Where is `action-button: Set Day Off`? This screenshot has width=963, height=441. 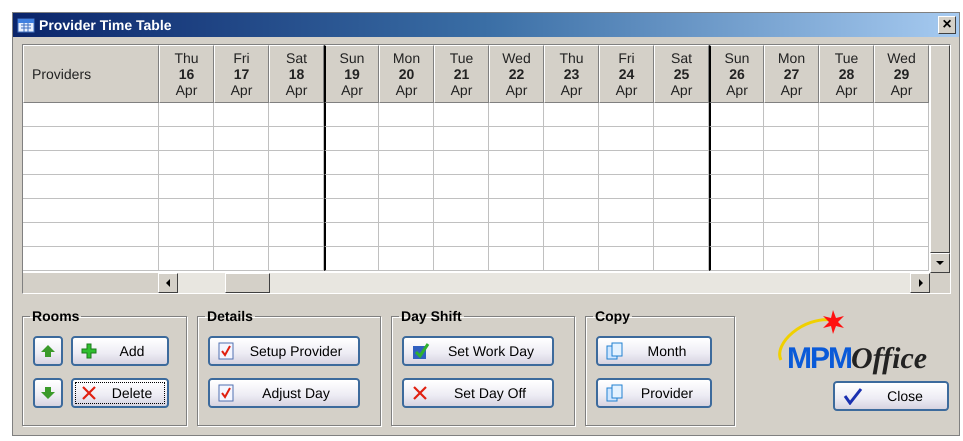
action-button: Set Day Off is located at coordinates (478, 393).